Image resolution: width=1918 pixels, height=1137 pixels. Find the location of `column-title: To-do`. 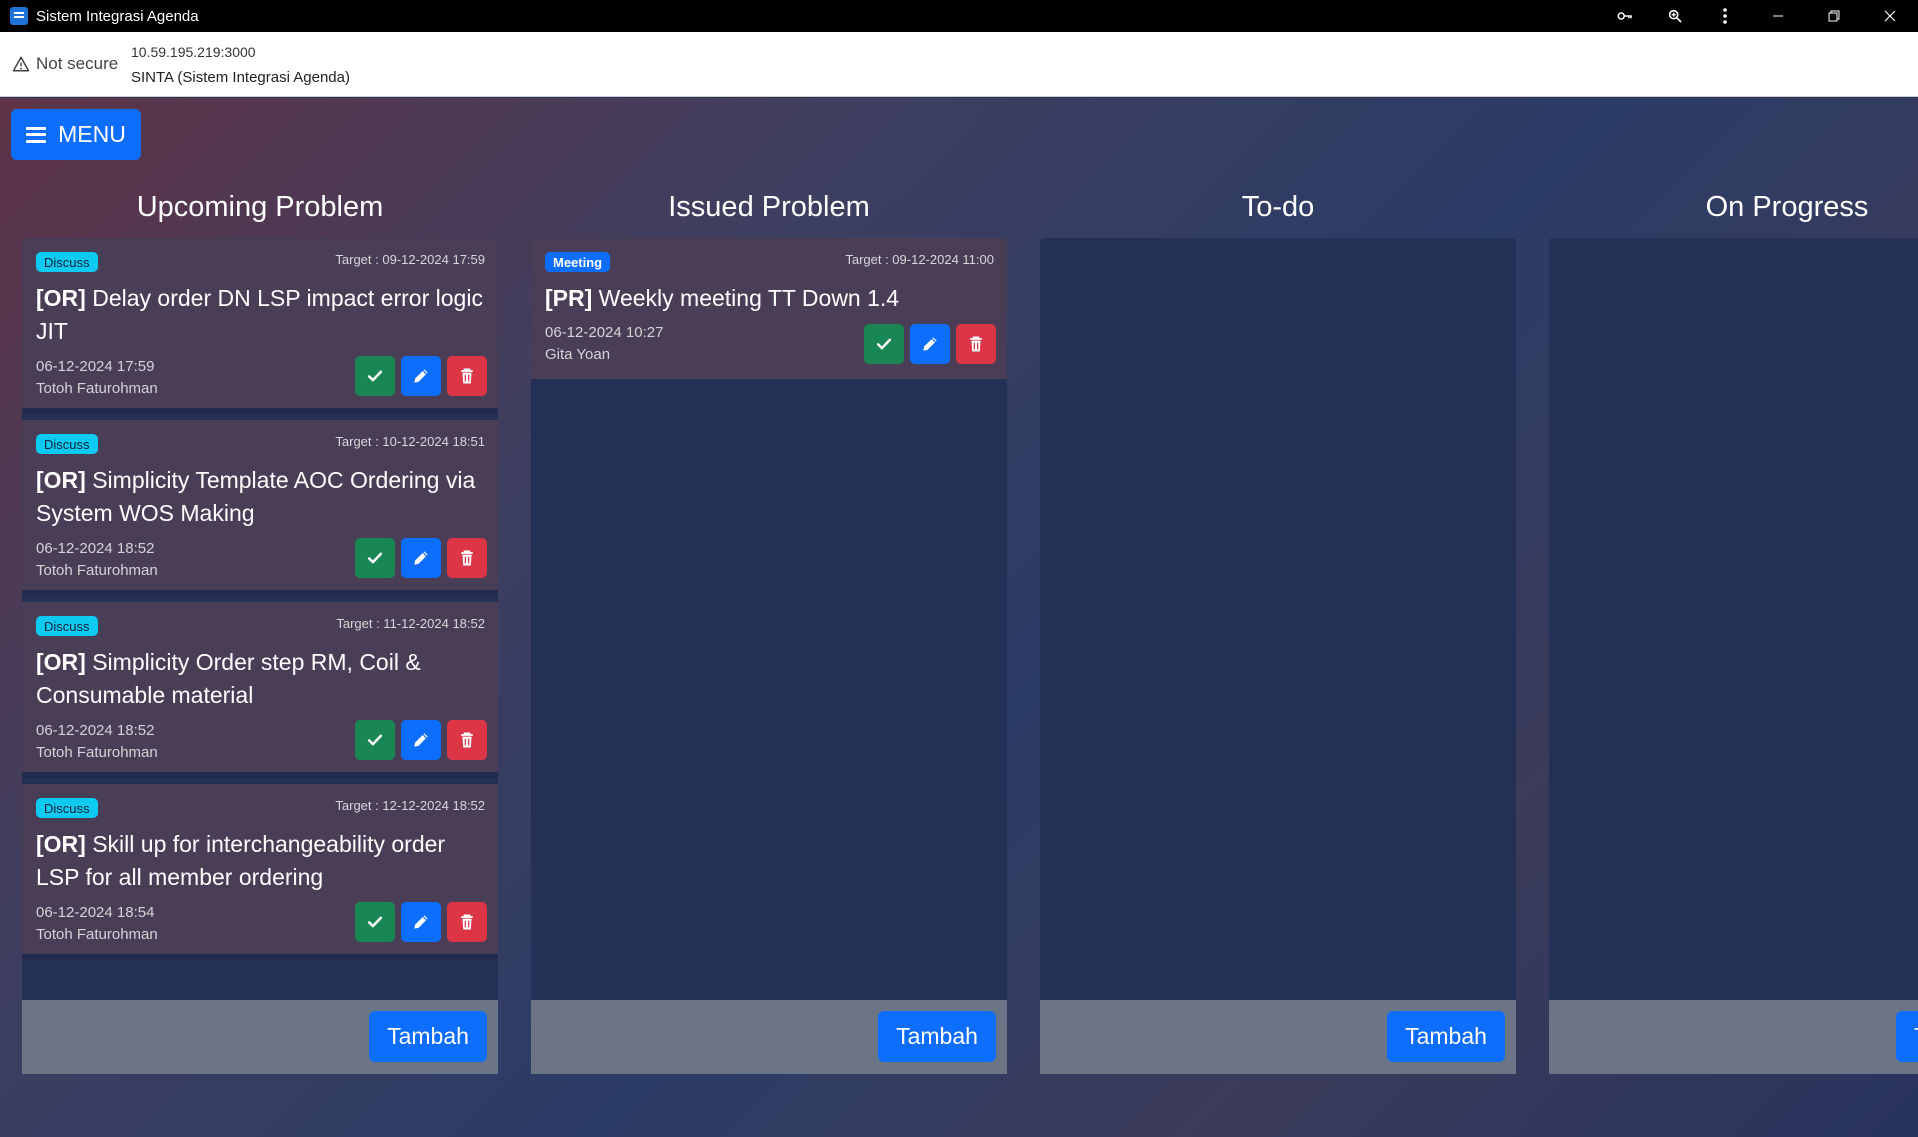

column-title: To-do is located at coordinates (1278, 207).